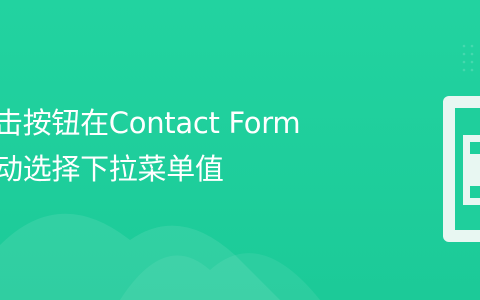 The image size is (480, 300). I want to click on device-frame-icon, so click(461, 169).